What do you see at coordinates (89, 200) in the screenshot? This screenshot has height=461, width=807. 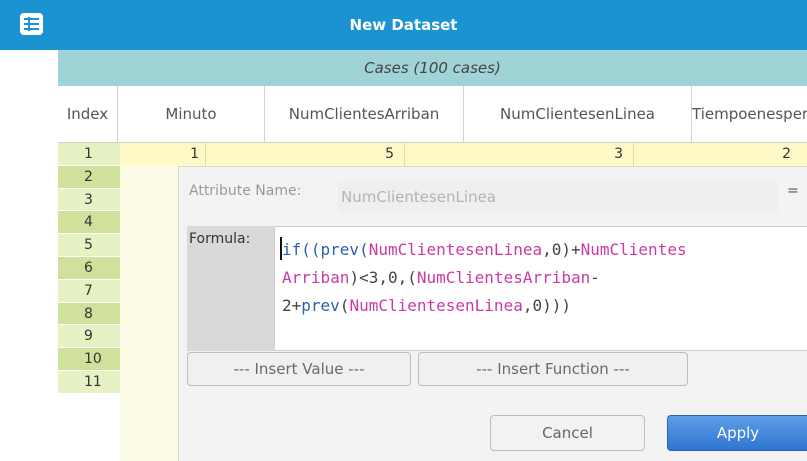 I see `row-index: 3` at bounding box center [89, 200].